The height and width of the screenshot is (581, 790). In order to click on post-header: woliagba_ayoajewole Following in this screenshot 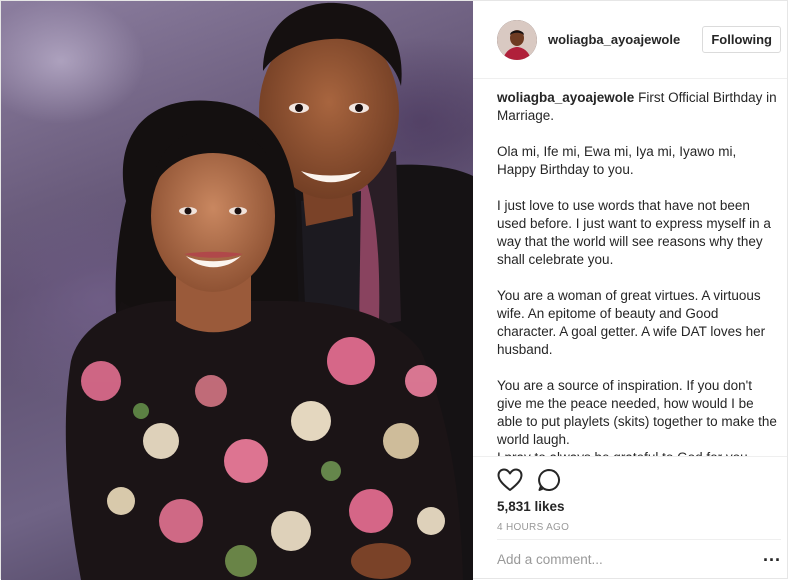, I will do `click(630, 40)`.